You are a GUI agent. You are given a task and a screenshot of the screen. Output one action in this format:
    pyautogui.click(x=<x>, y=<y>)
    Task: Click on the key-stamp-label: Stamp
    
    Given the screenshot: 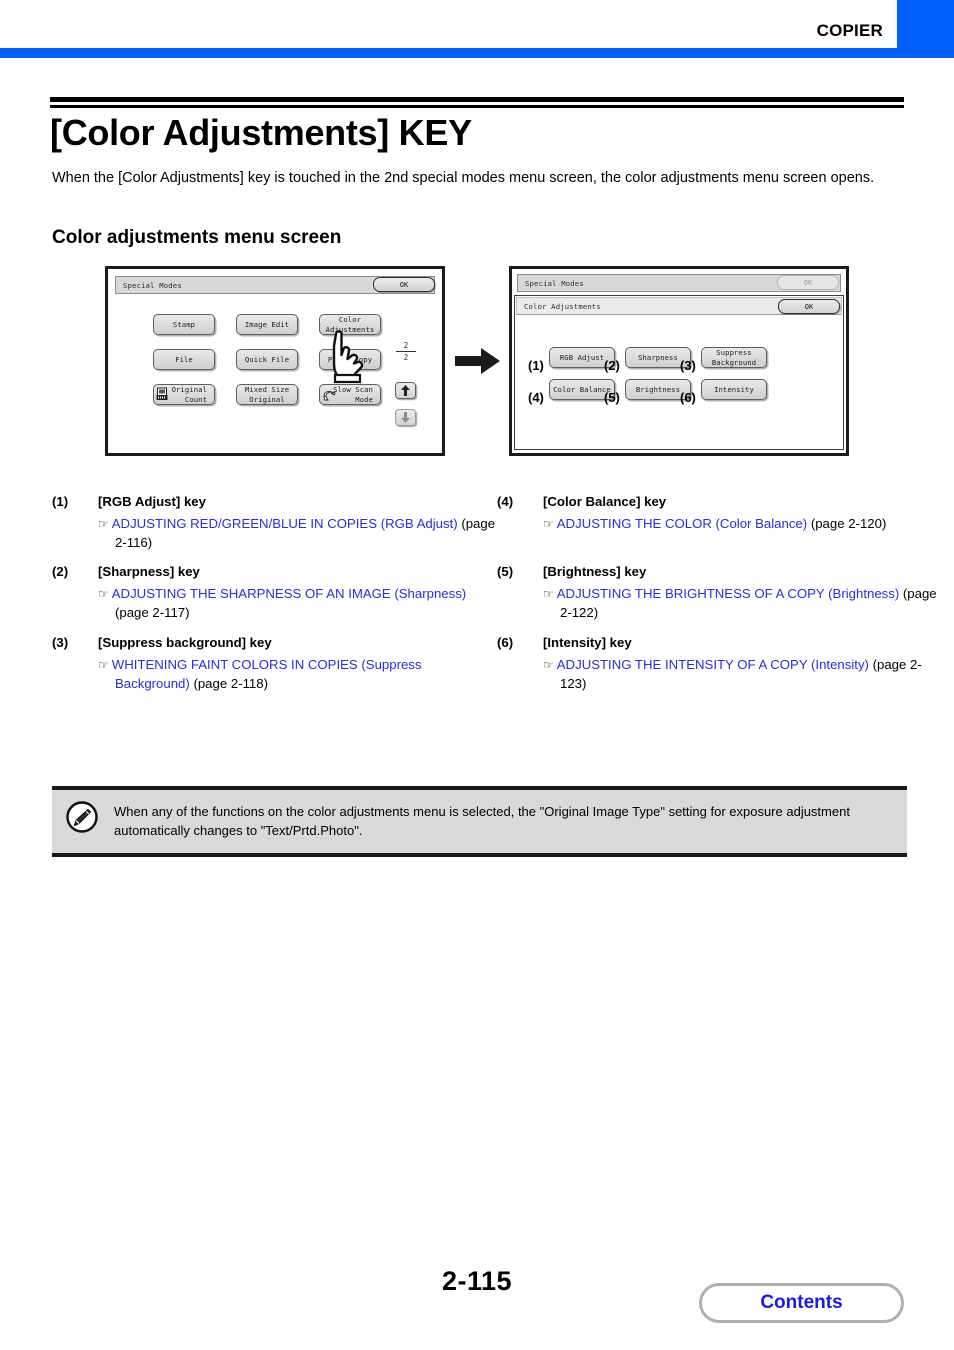 What is the action you would take?
    pyautogui.click(x=184, y=324)
    